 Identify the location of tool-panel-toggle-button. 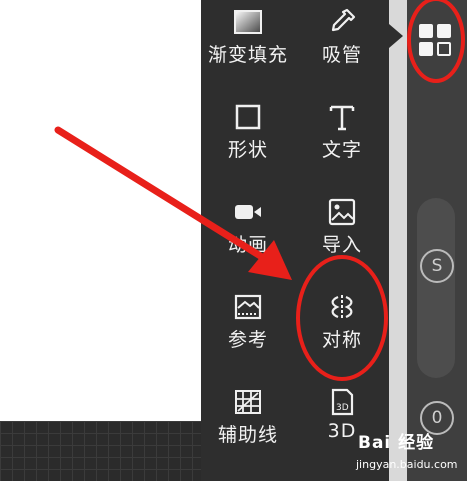
(435, 40).